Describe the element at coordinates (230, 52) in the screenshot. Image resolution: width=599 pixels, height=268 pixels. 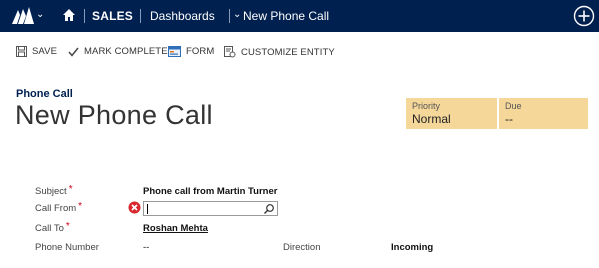
I see `customize-icon` at that location.